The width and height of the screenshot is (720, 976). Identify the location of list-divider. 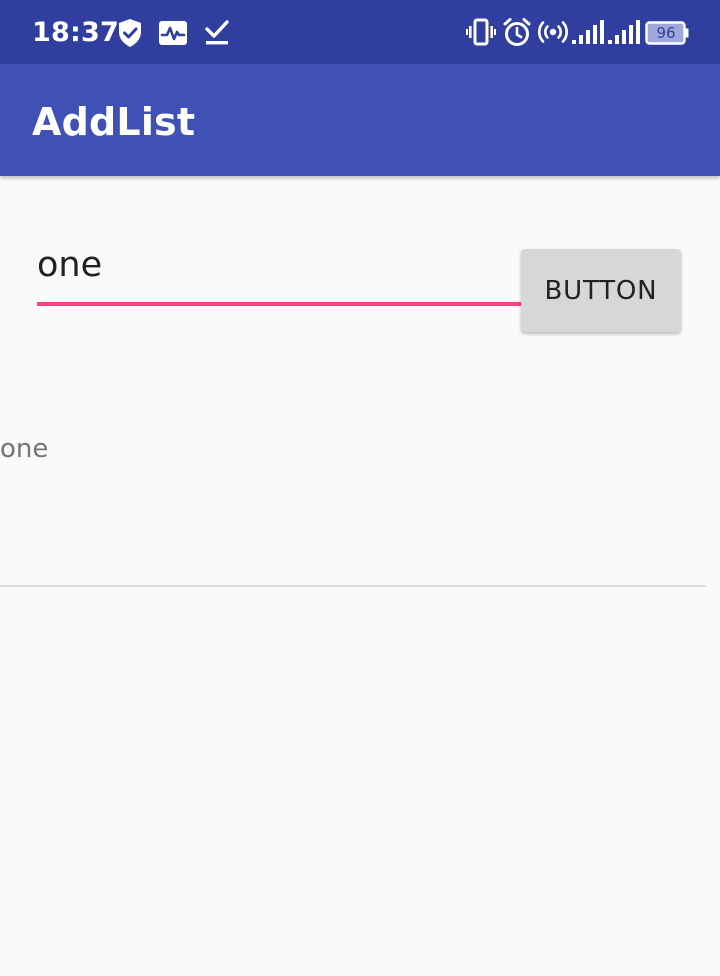
(353, 586).